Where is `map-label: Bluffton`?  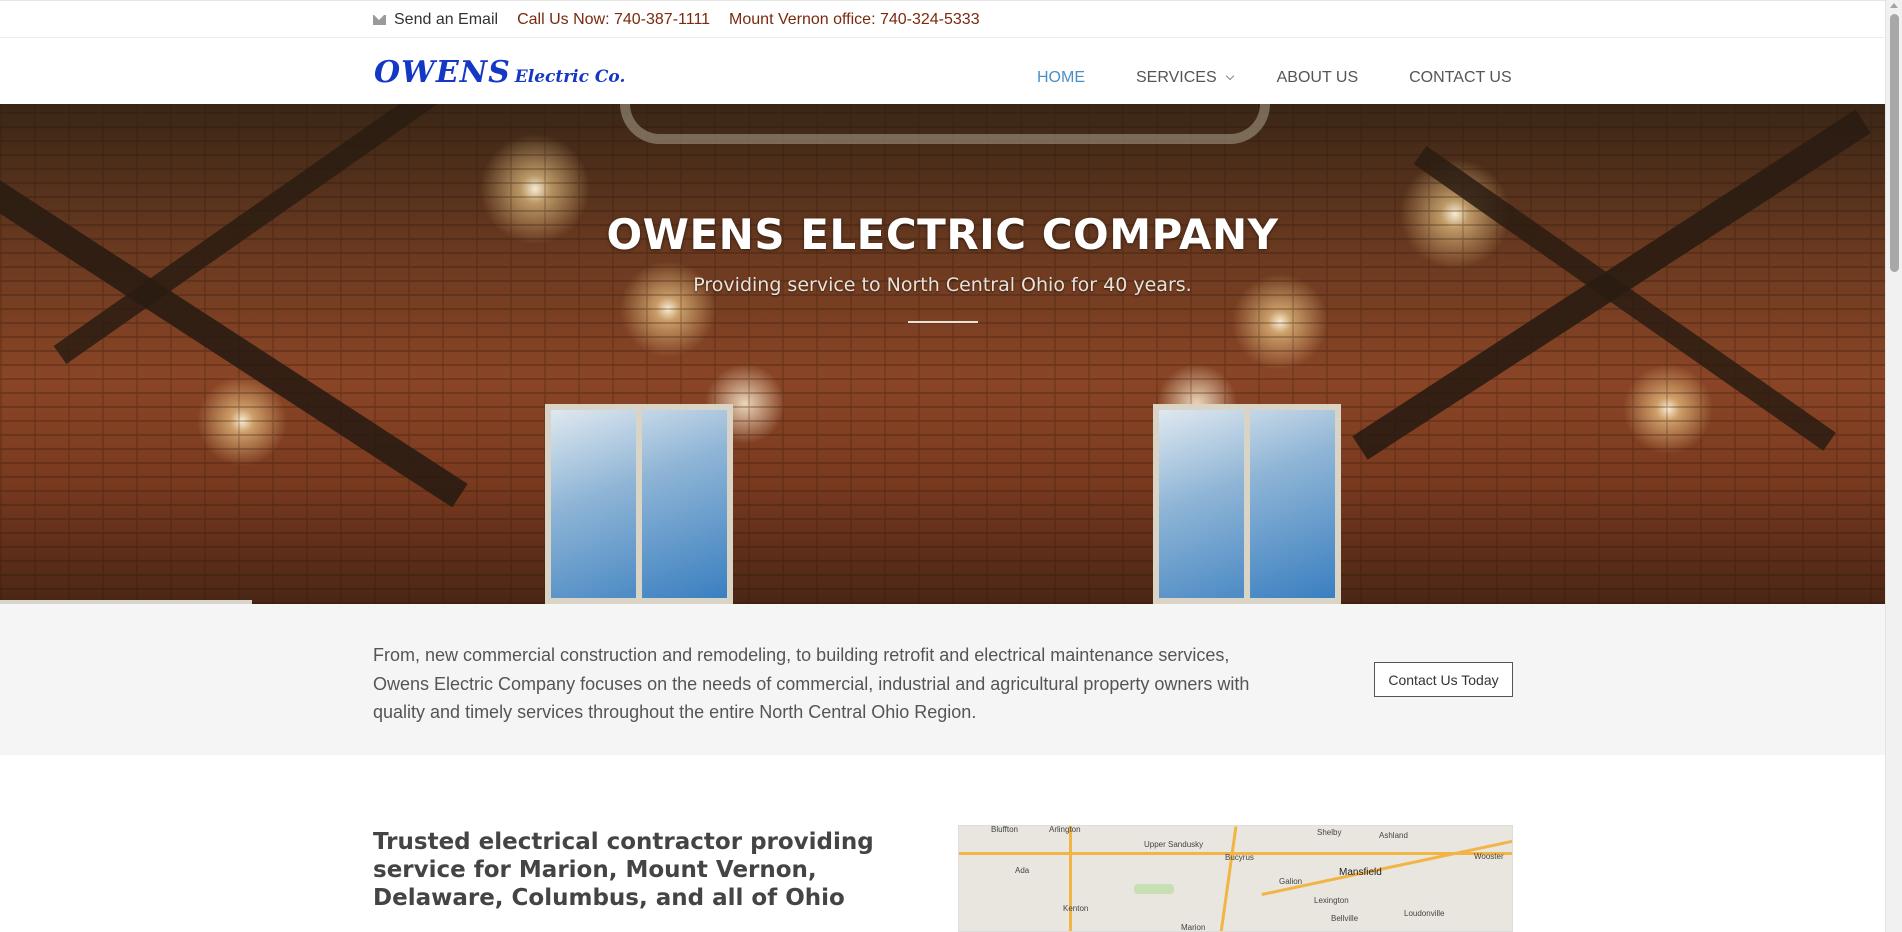 map-label: Bluffton is located at coordinates (1004, 829).